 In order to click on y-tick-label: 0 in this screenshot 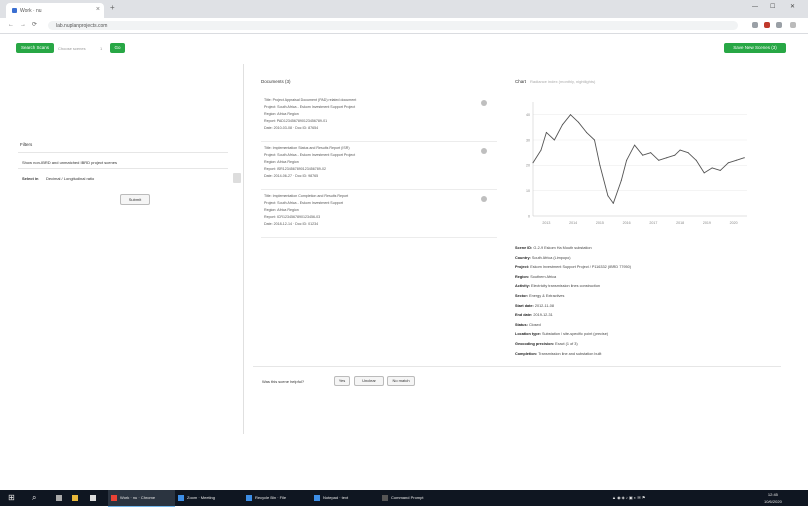, I will do `click(529, 216)`.